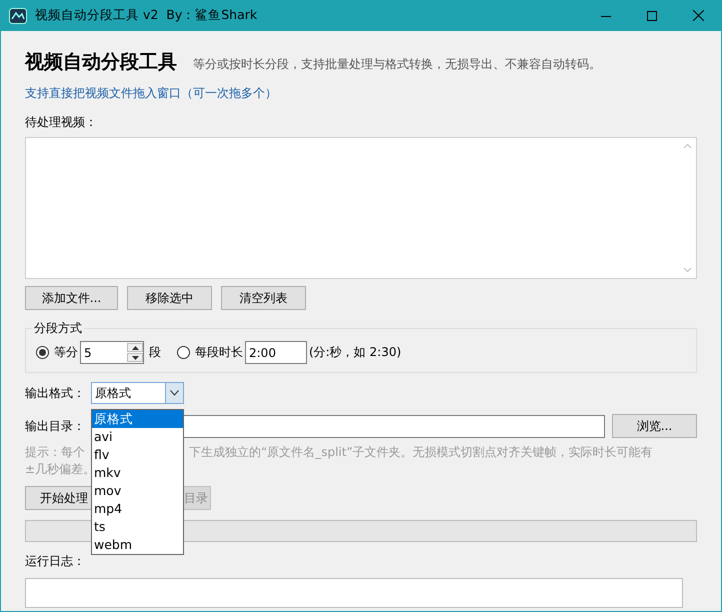 The height and width of the screenshot is (612, 722). Describe the element at coordinates (112, 352) in the screenshot. I see `segment-count-spinner: 5` at that location.